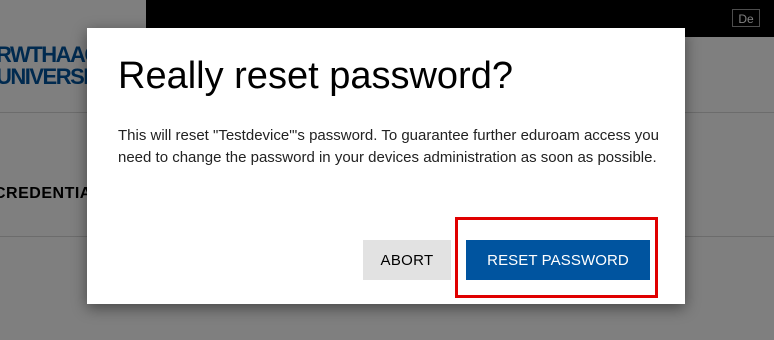 The height and width of the screenshot is (340, 774). I want to click on reset-password-button: RESET PASSWORD, so click(558, 260).